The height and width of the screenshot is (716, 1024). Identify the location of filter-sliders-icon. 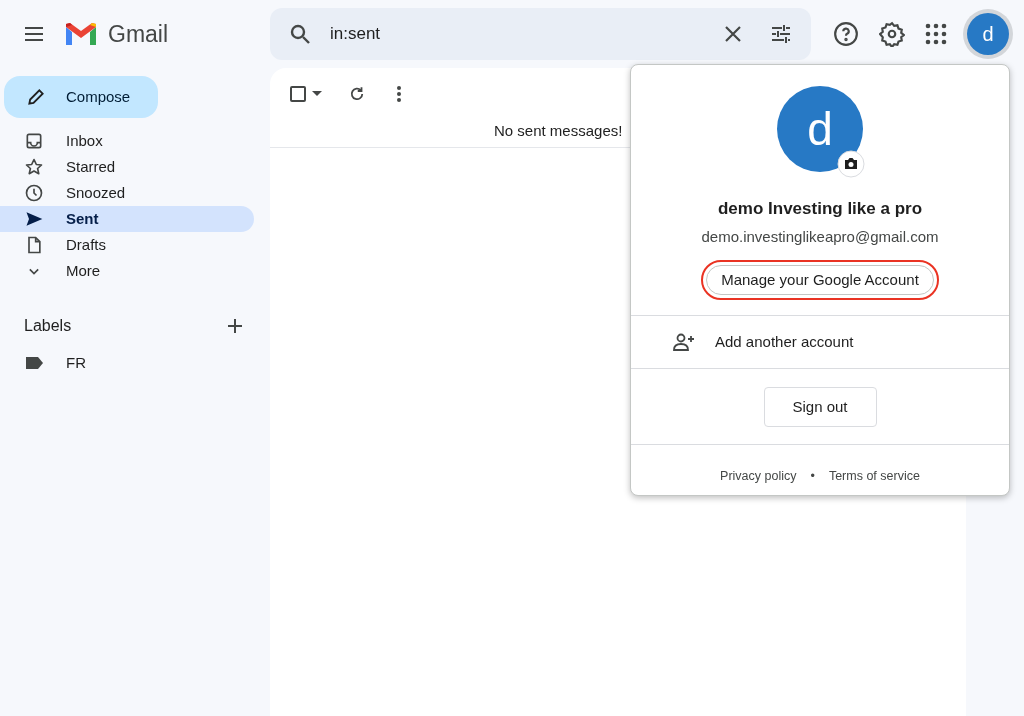
(781, 34).